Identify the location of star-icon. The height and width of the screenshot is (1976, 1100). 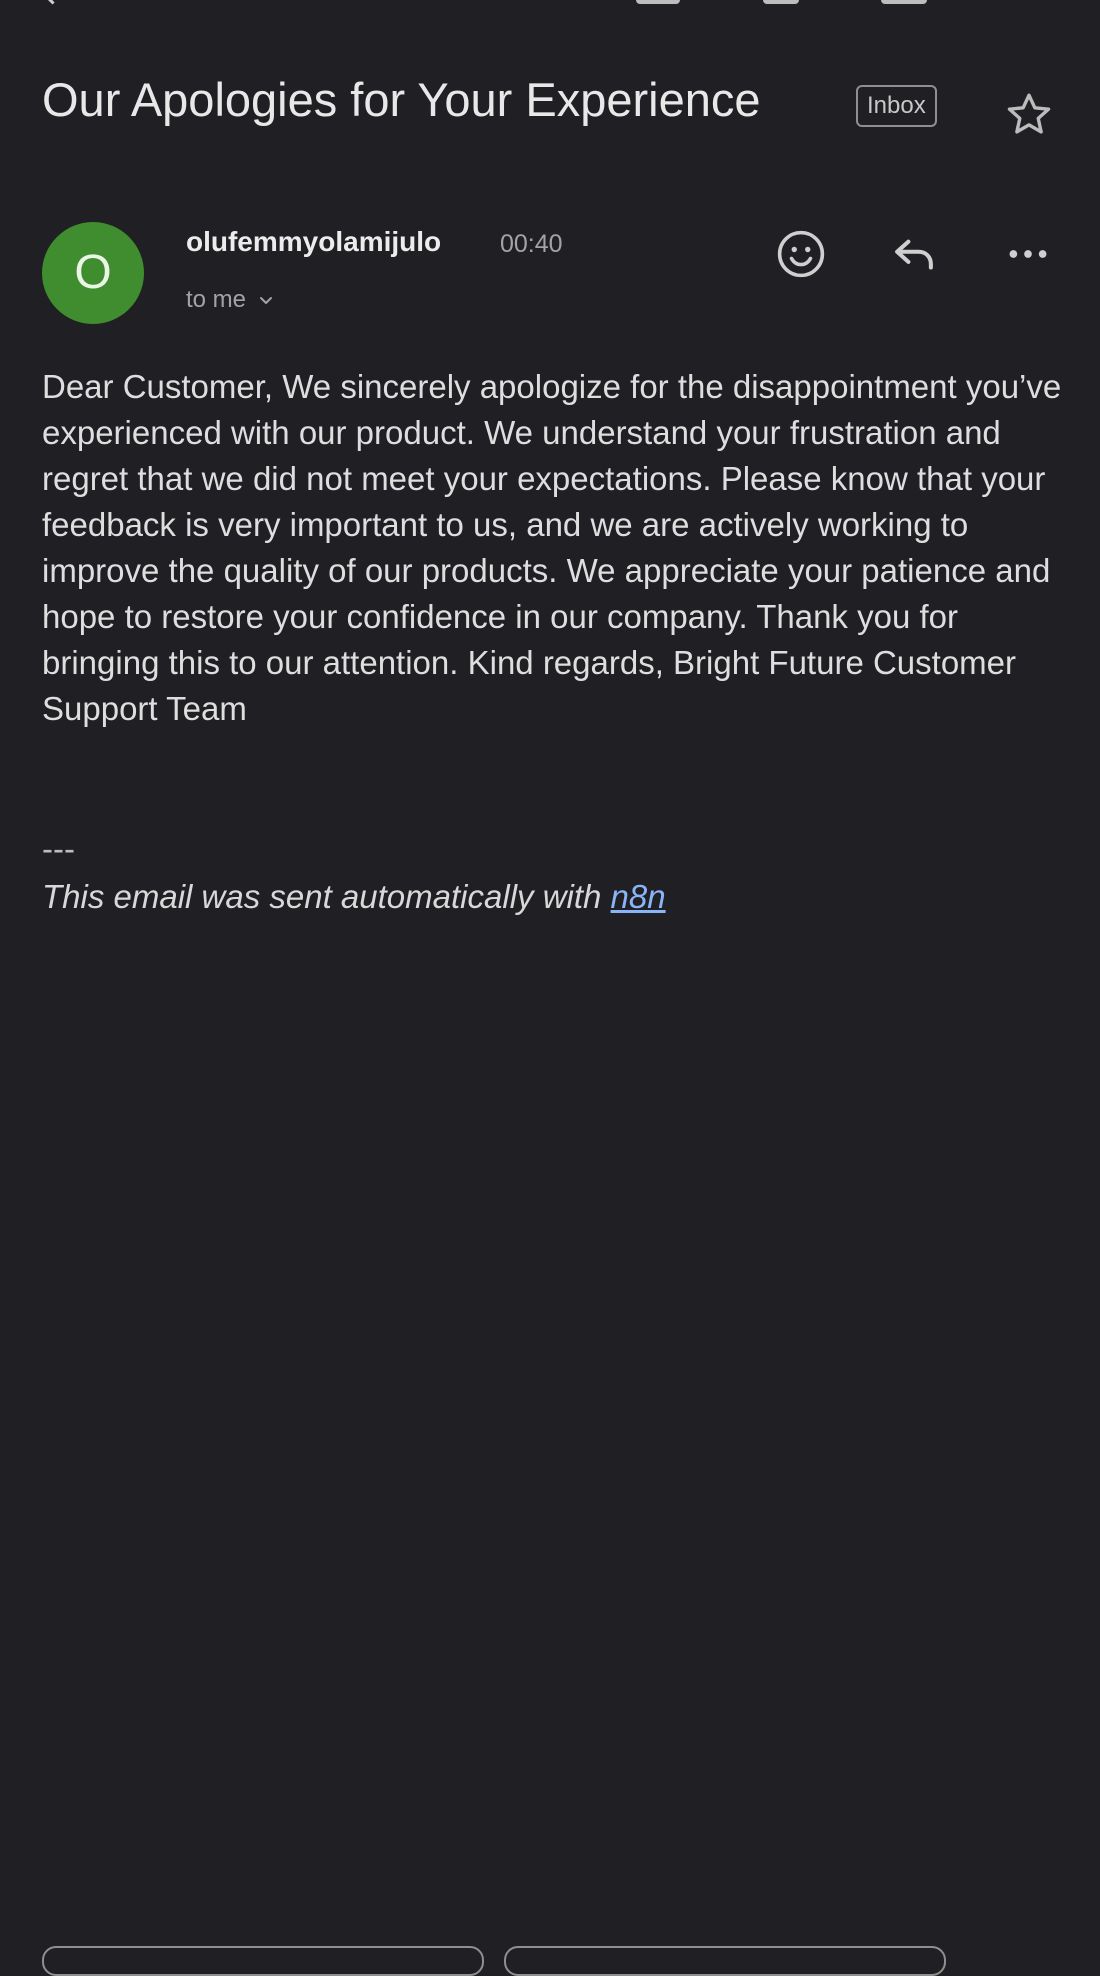
(1029, 113).